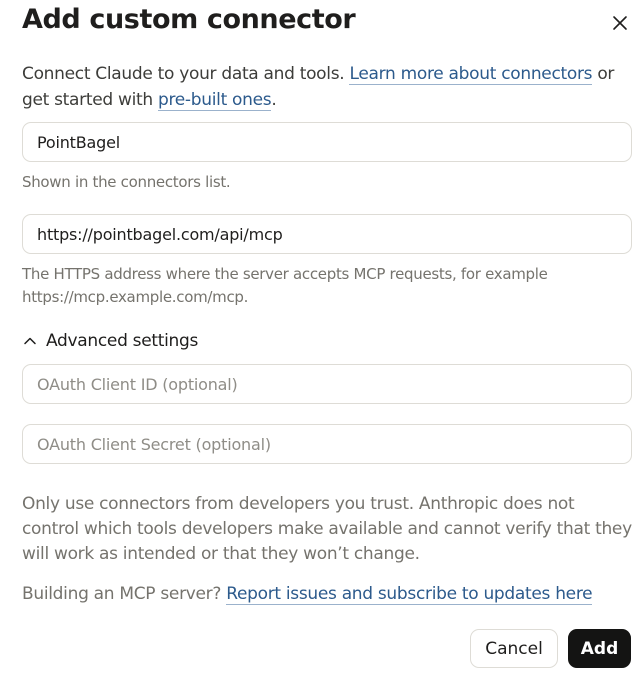  I want to click on close-button, so click(620, 23).